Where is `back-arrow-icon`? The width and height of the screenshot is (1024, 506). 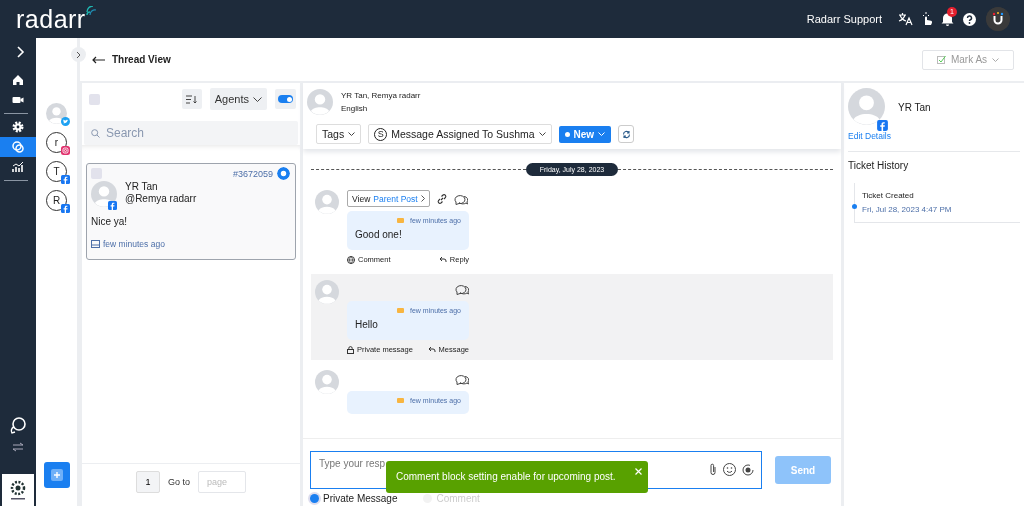
back-arrow-icon is located at coordinates (99, 59).